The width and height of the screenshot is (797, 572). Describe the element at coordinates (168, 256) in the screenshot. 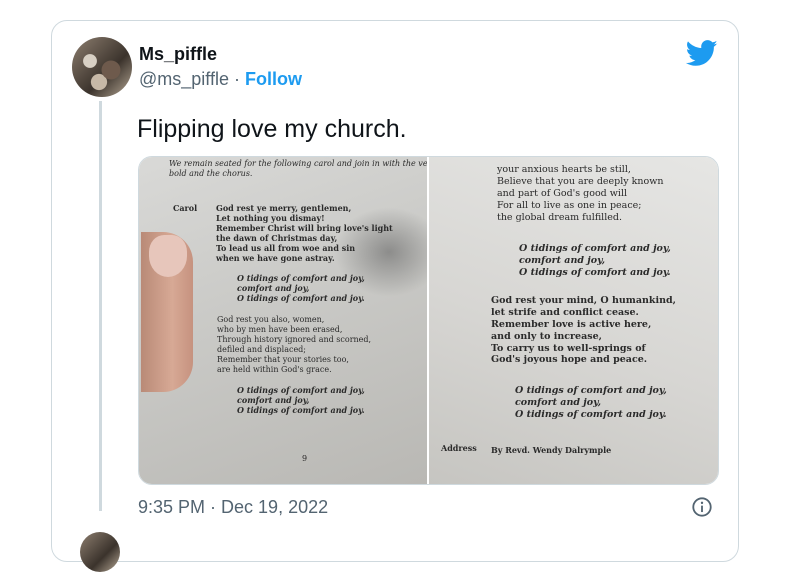

I see `thumb-nail-image` at that location.